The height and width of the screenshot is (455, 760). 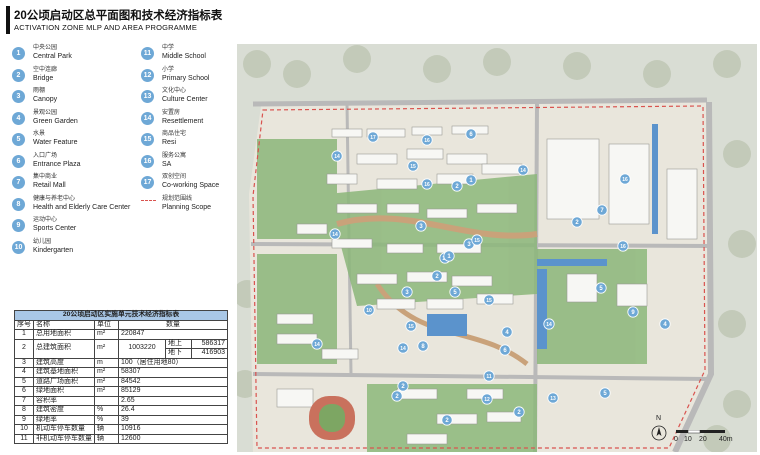 What do you see at coordinates (676, 439) in the screenshot?
I see `scale-label-0: 0` at bounding box center [676, 439].